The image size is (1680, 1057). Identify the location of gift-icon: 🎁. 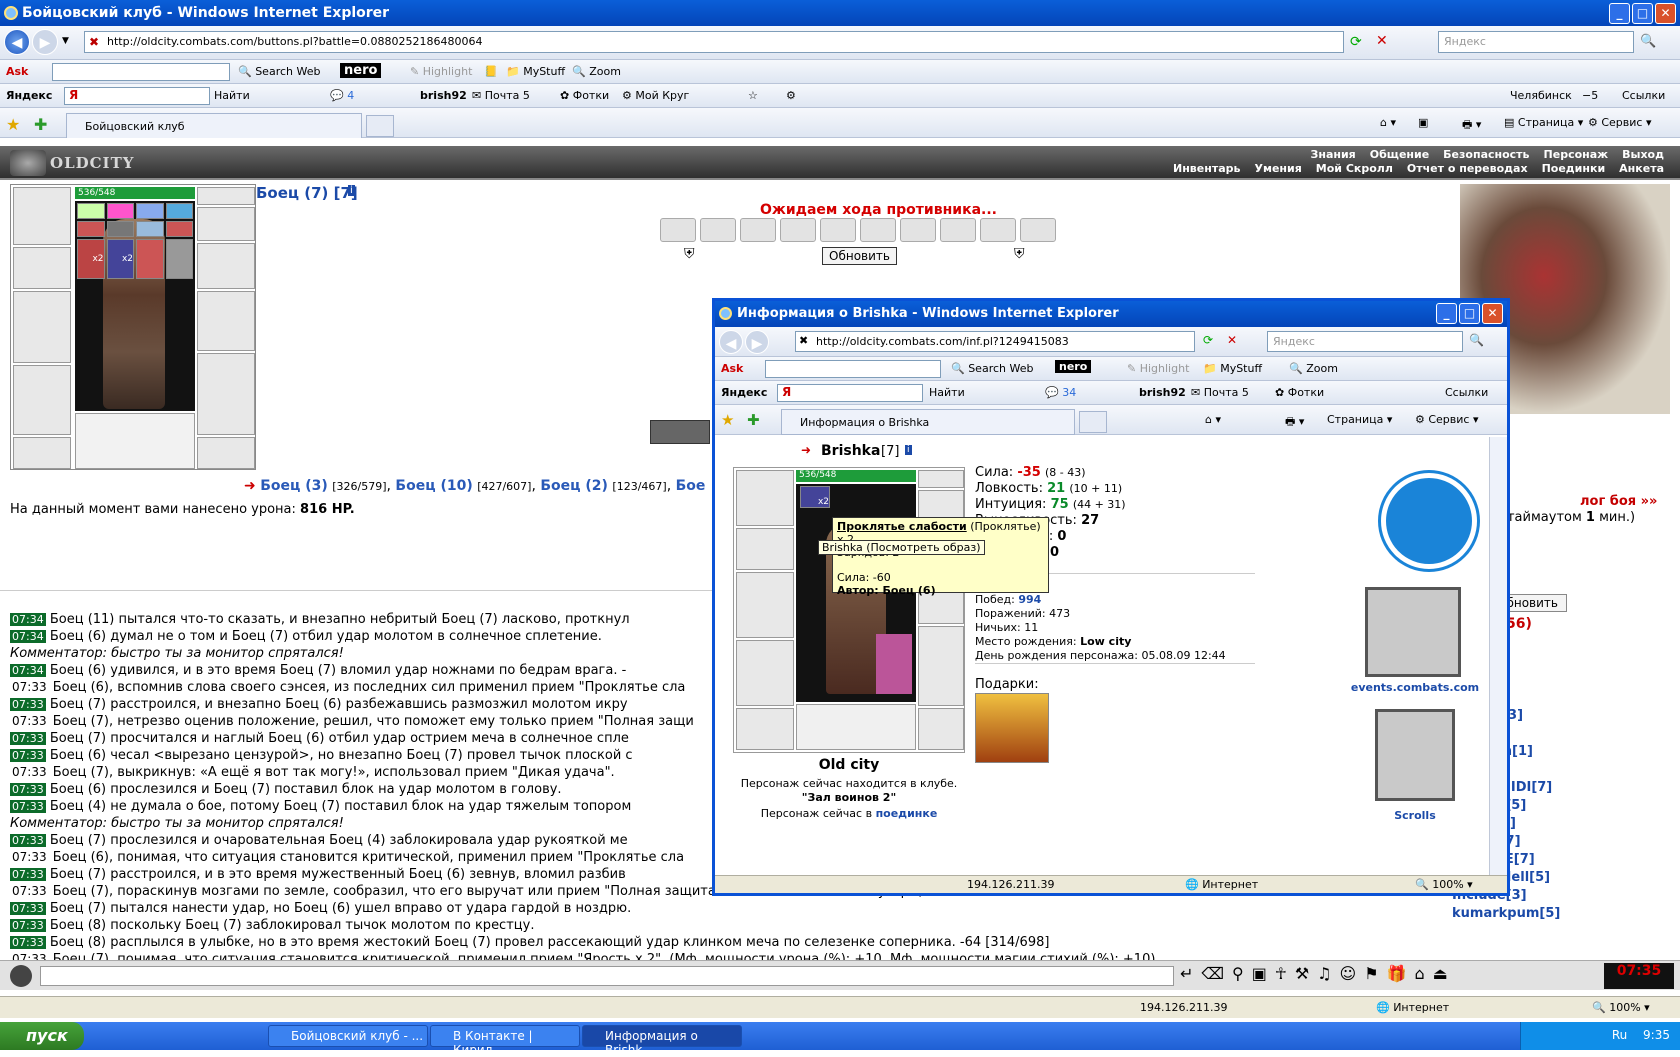
(1397, 973).